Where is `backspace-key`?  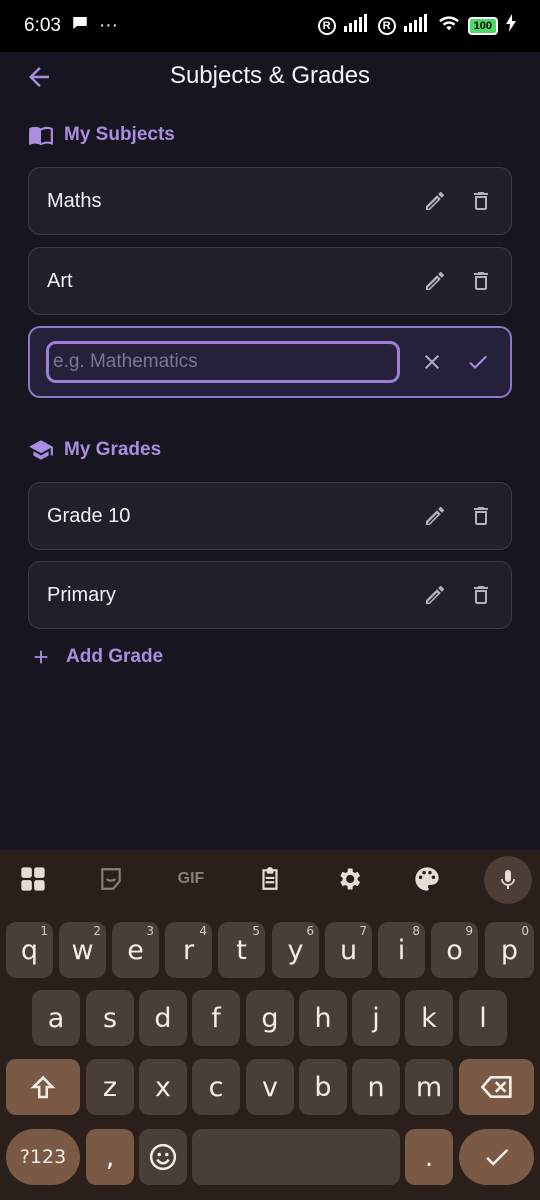 backspace-key is located at coordinates (496, 1087).